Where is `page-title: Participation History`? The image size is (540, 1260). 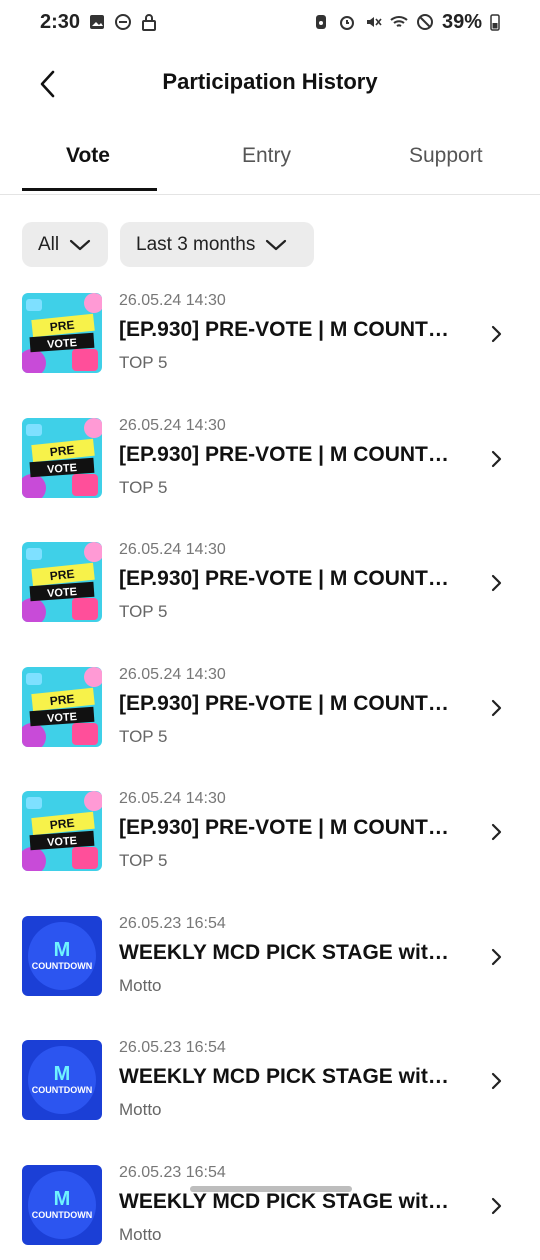 page-title: Participation History is located at coordinates (270, 81).